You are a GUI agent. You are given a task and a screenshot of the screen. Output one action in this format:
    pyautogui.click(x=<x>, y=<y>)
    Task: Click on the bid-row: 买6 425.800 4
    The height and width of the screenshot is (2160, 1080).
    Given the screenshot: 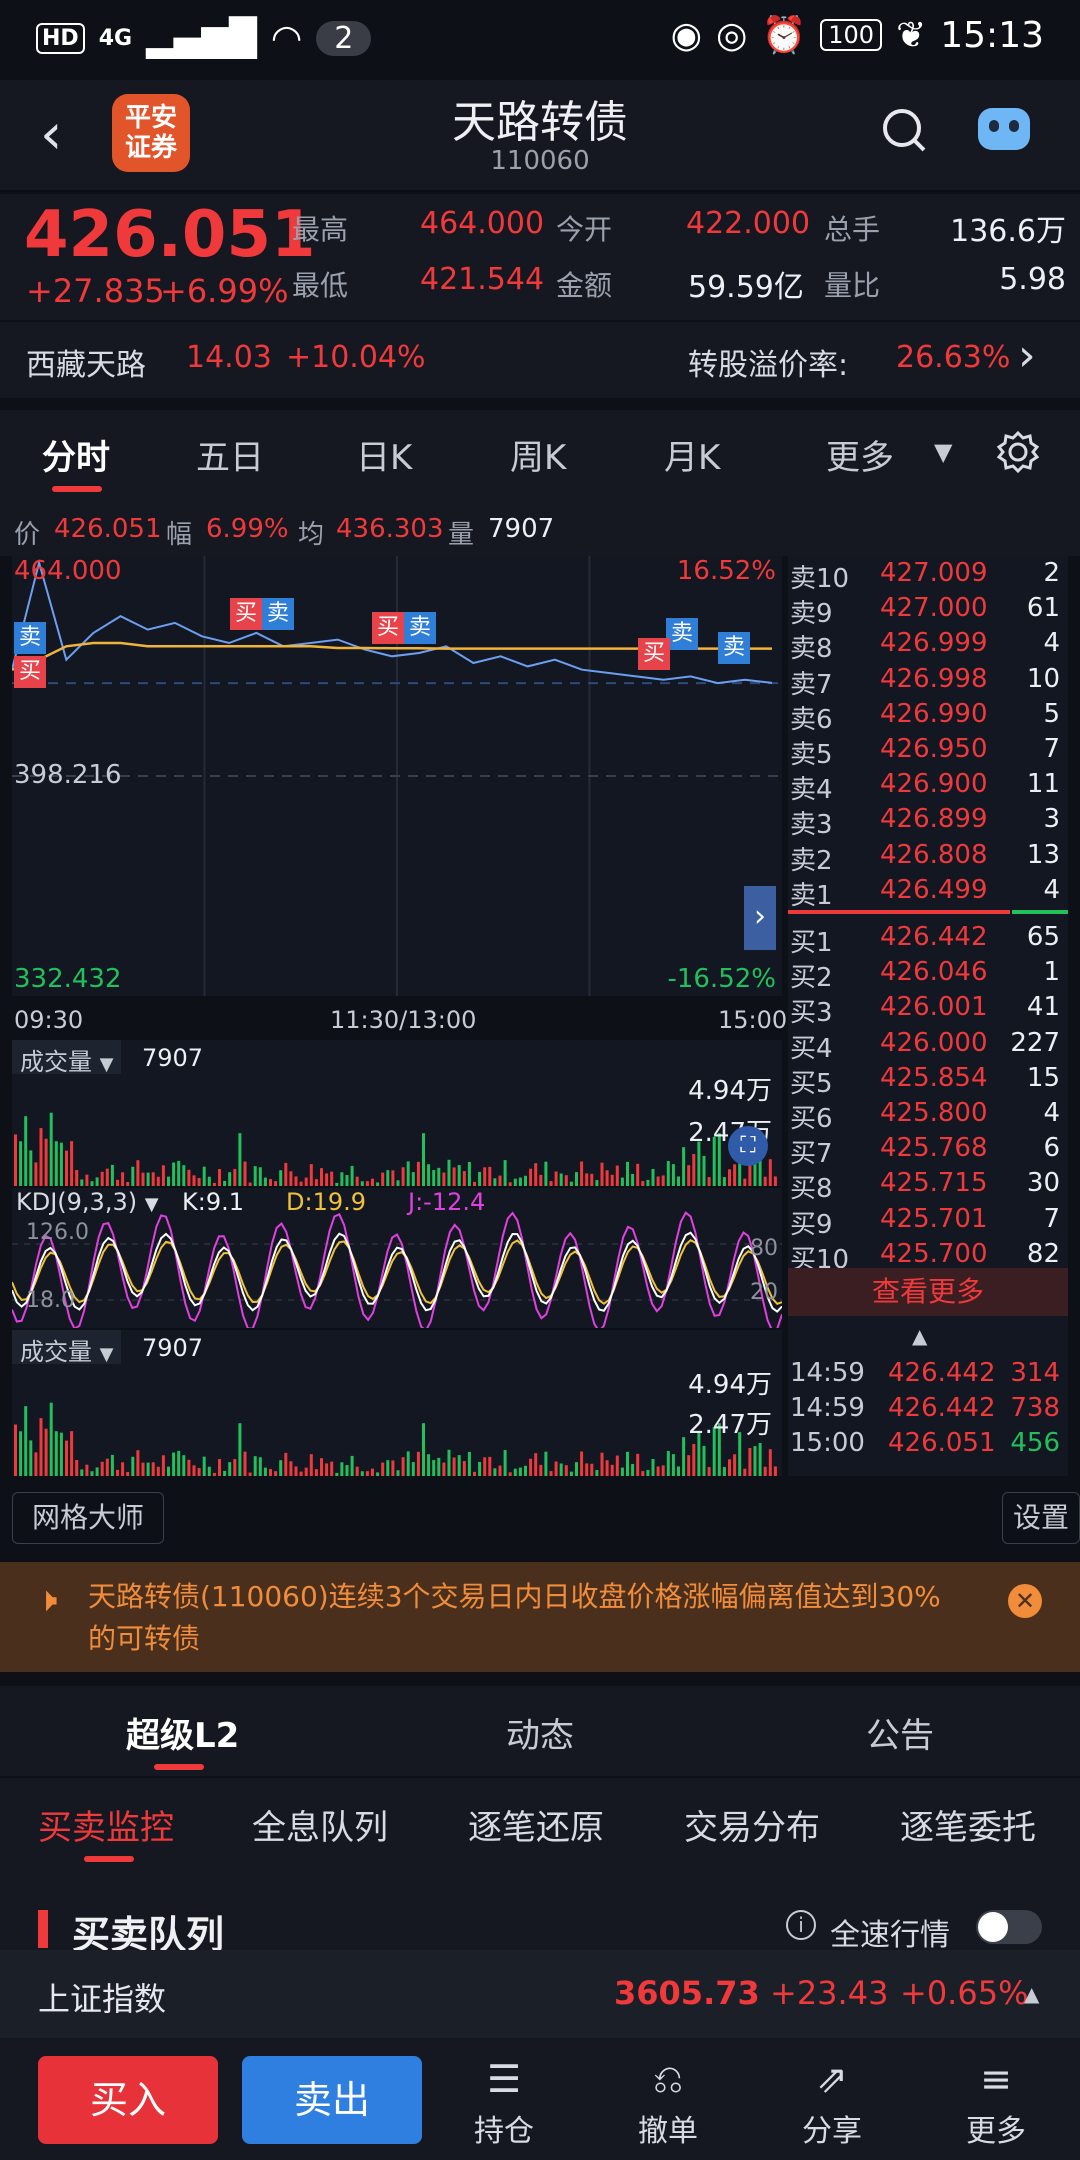 What is the action you would take?
    pyautogui.click(x=928, y=1115)
    